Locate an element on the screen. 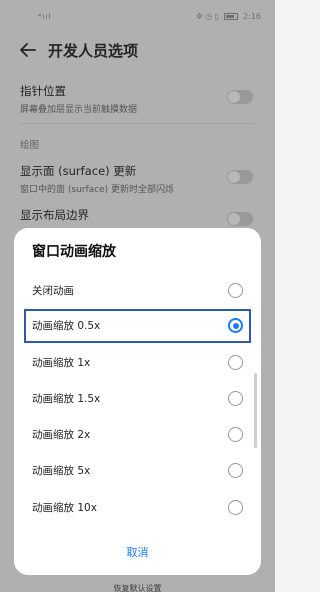  option-10x: 动画缩放 10x is located at coordinates (137, 508).